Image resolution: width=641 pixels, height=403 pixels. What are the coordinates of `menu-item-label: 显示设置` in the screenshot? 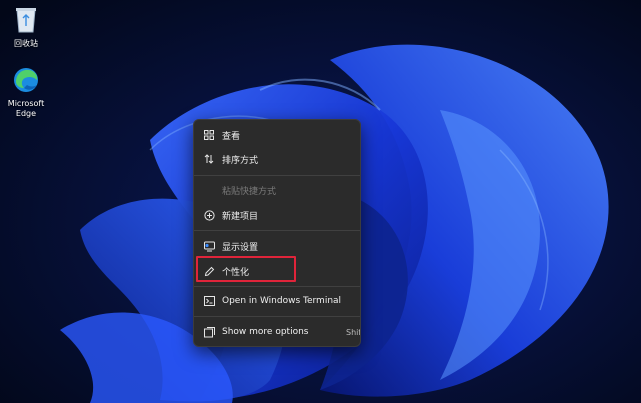 It's located at (240, 247).